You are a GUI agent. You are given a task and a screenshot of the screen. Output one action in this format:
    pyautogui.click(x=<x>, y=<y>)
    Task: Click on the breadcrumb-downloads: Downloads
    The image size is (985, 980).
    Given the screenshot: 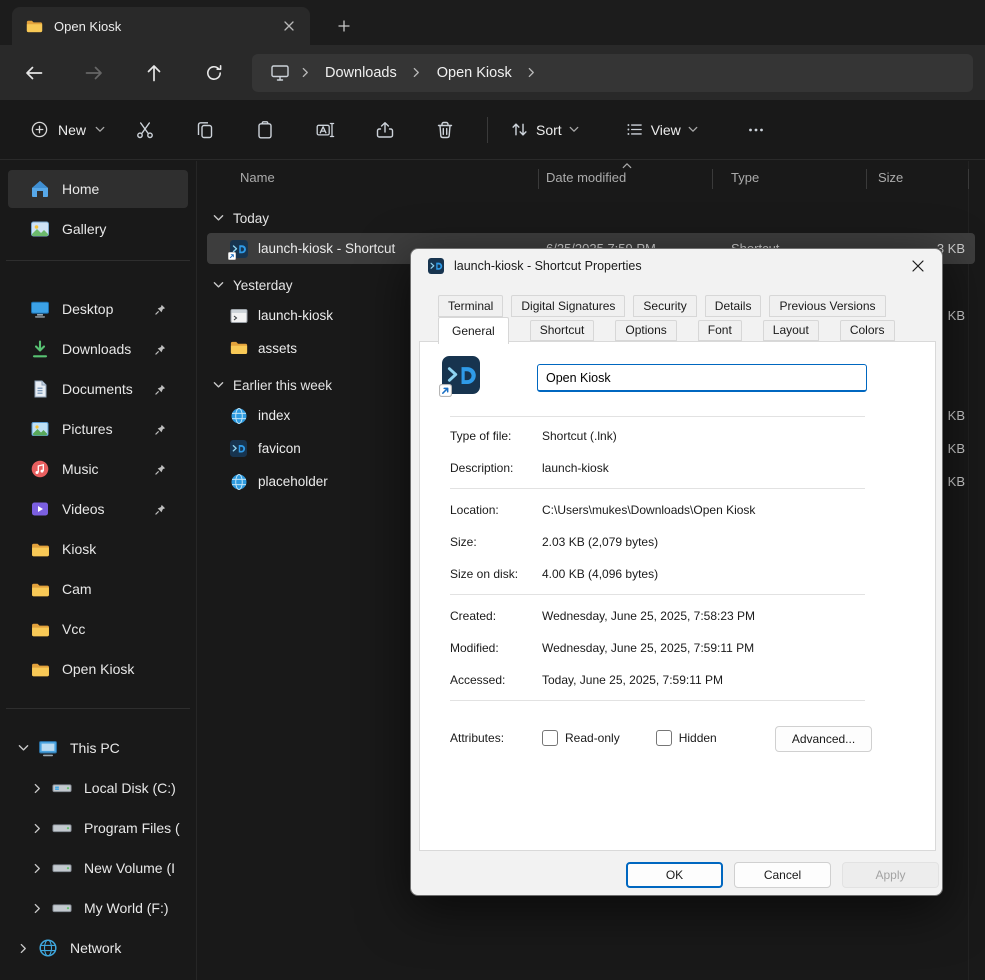 What is the action you would take?
    pyautogui.click(x=361, y=73)
    